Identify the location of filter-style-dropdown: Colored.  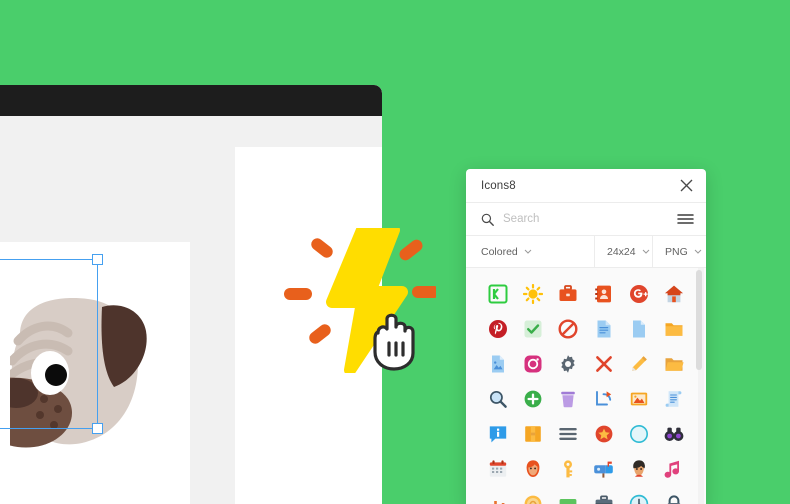
(530, 251).